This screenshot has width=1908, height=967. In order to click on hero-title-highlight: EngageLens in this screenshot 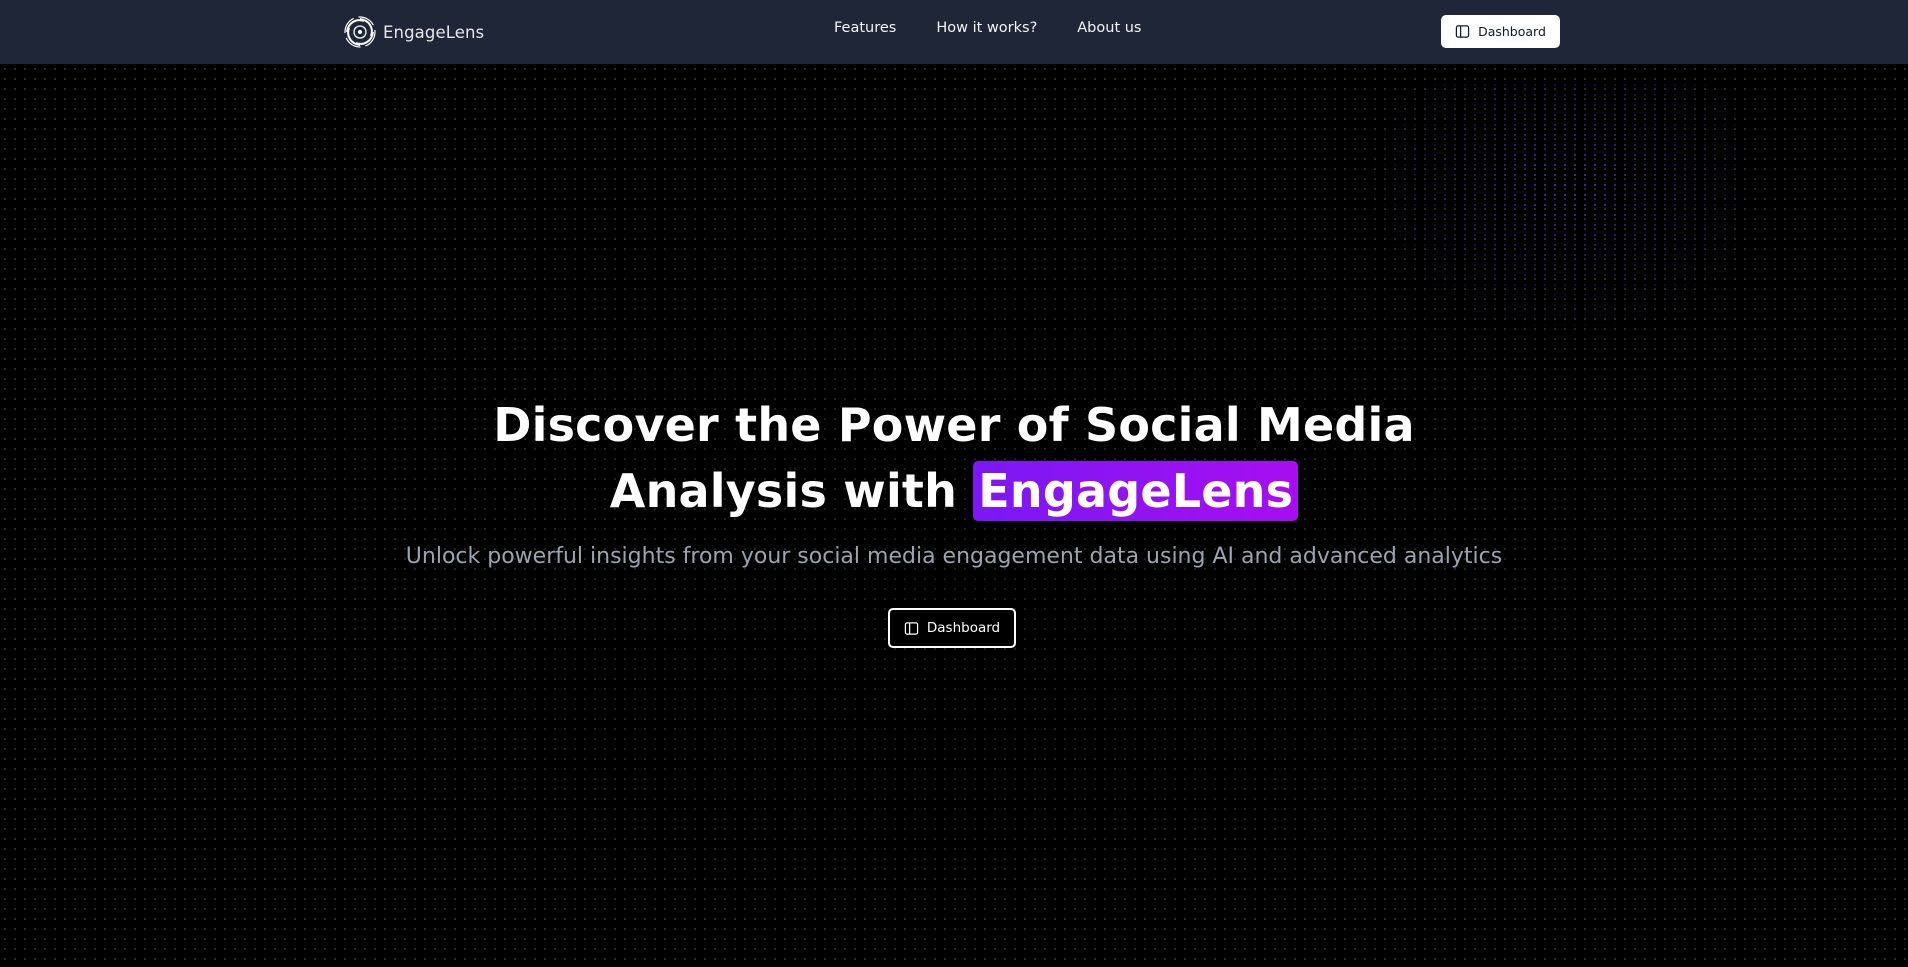, I will do `click(1136, 491)`.